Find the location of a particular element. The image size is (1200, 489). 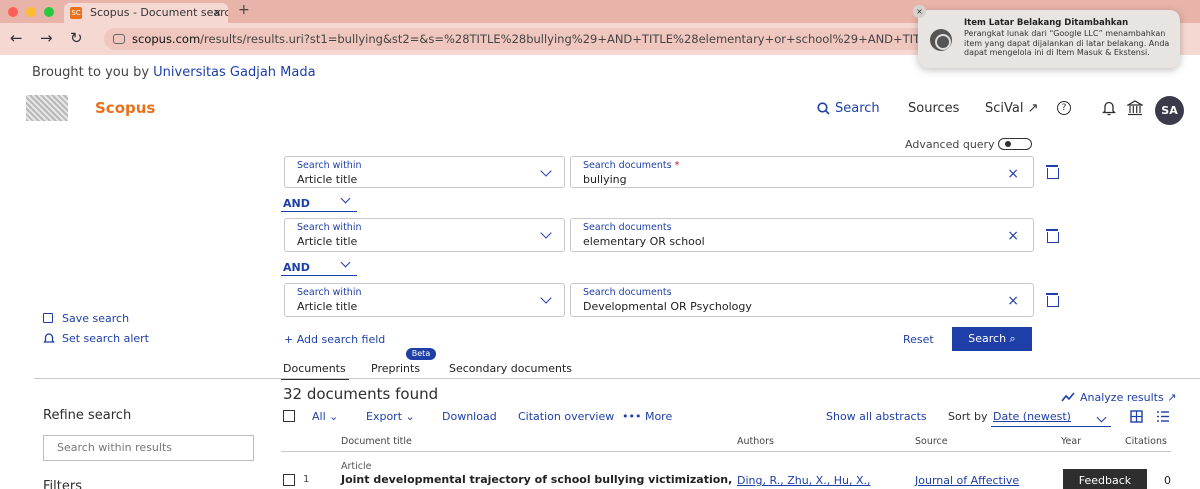

column-year: Year is located at coordinates (1071, 441).